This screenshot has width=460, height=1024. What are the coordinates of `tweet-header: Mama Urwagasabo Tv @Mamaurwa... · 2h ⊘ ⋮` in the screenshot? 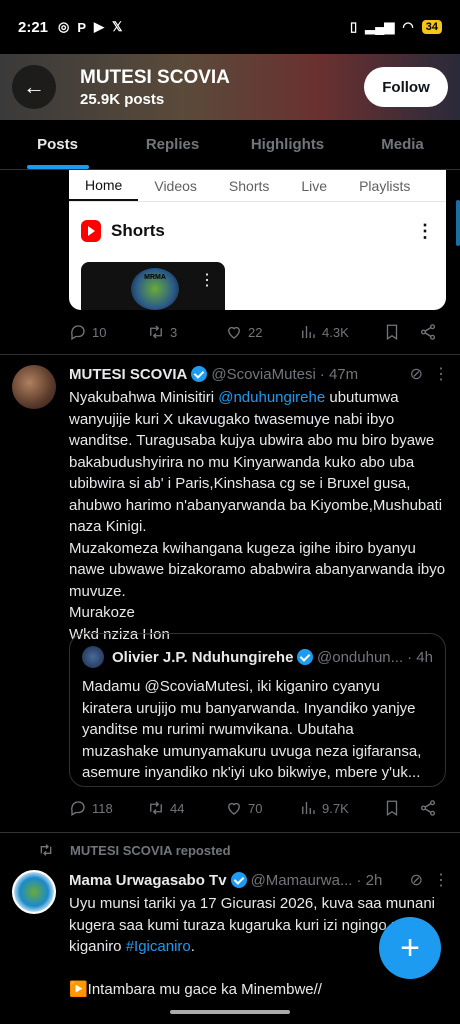 It's located at (259, 880).